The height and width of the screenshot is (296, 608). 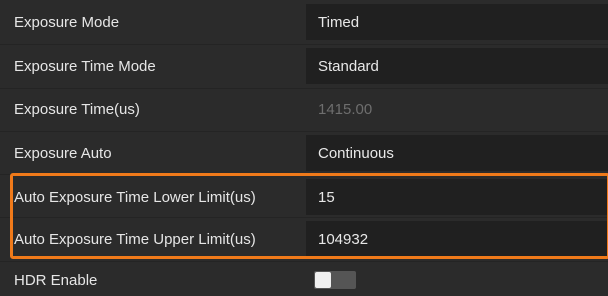 I want to click on exposure-mode-dropdown: Timed, so click(x=457, y=22).